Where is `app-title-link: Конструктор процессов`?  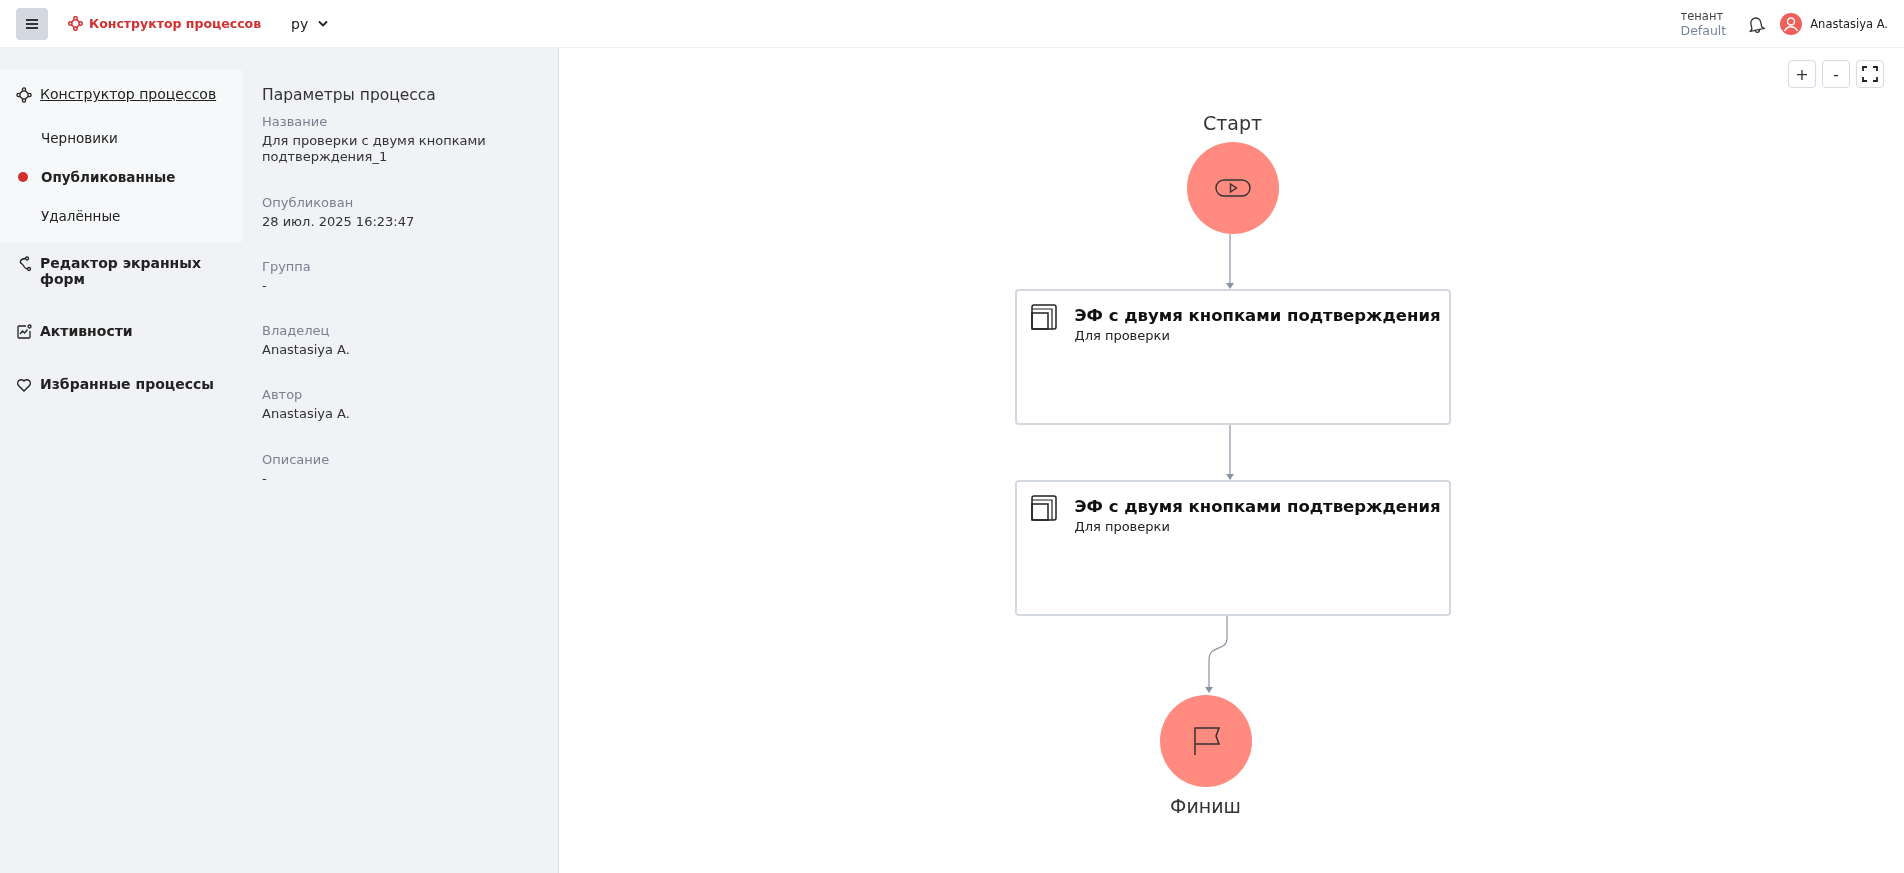 app-title-link: Конструктор процессов is located at coordinates (165, 23).